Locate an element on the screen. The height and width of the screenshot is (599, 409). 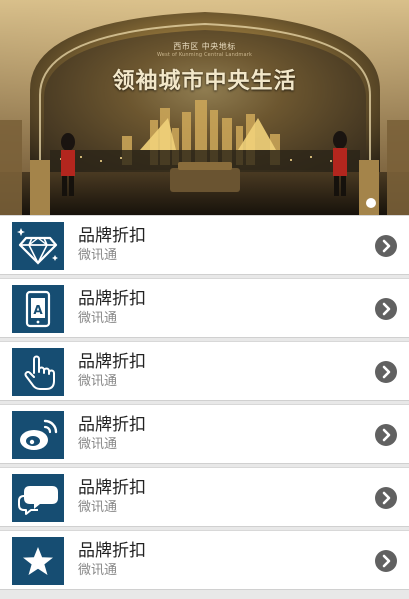
diamond-icon is located at coordinates (38, 246).